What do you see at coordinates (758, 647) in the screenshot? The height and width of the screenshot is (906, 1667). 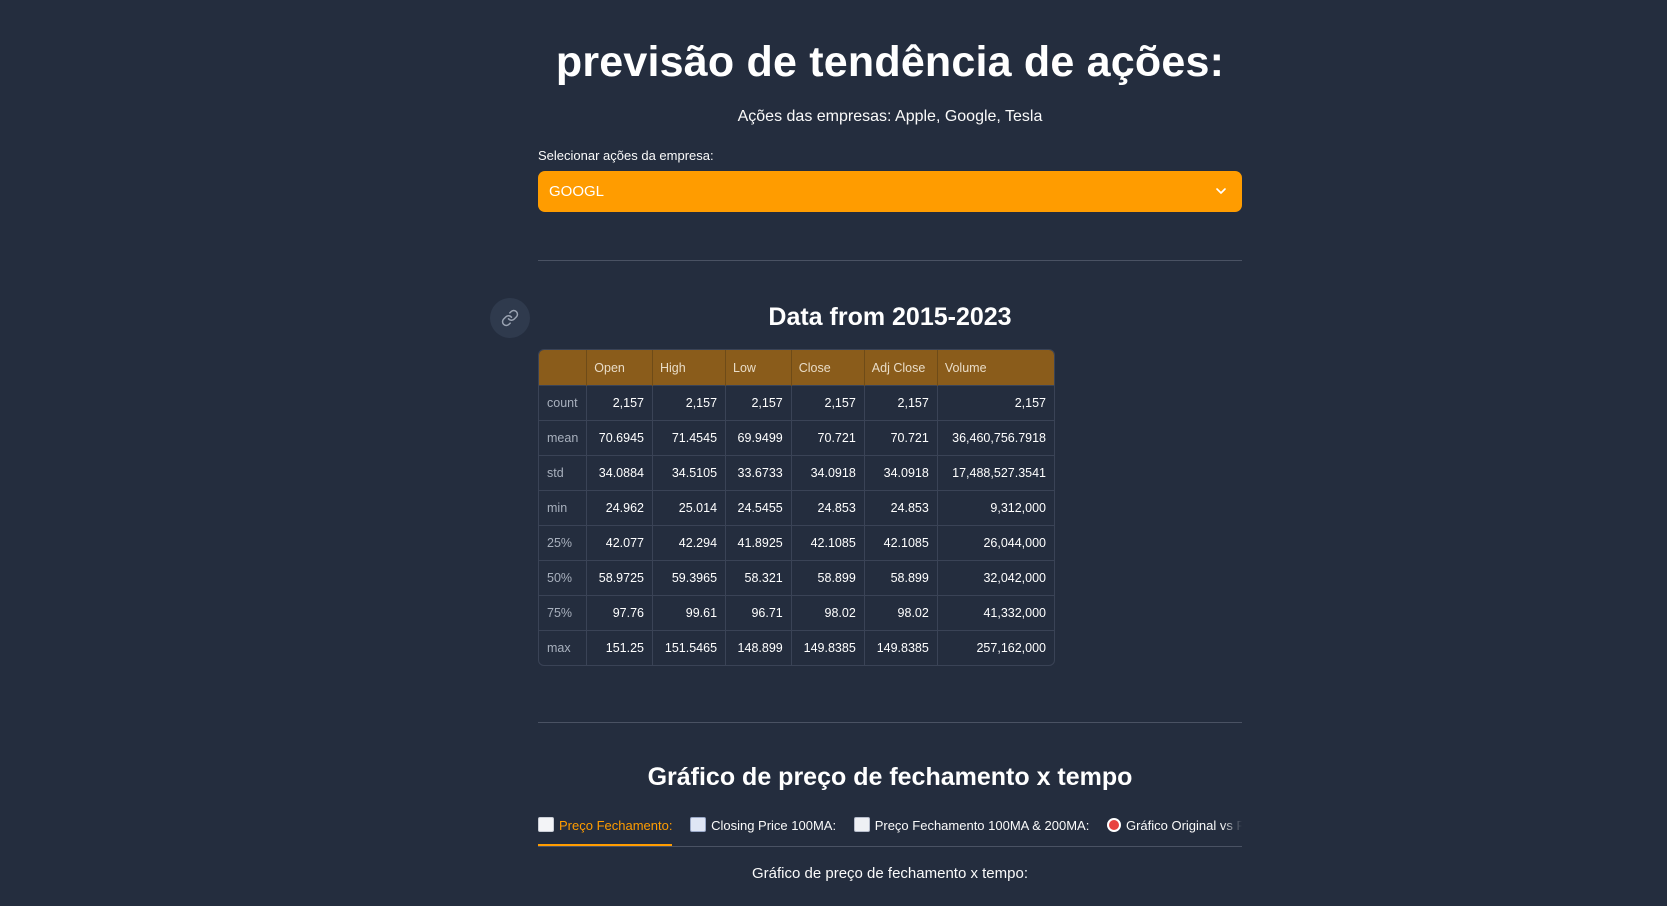 I see `table-cell: 148.899` at bounding box center [758, 647].